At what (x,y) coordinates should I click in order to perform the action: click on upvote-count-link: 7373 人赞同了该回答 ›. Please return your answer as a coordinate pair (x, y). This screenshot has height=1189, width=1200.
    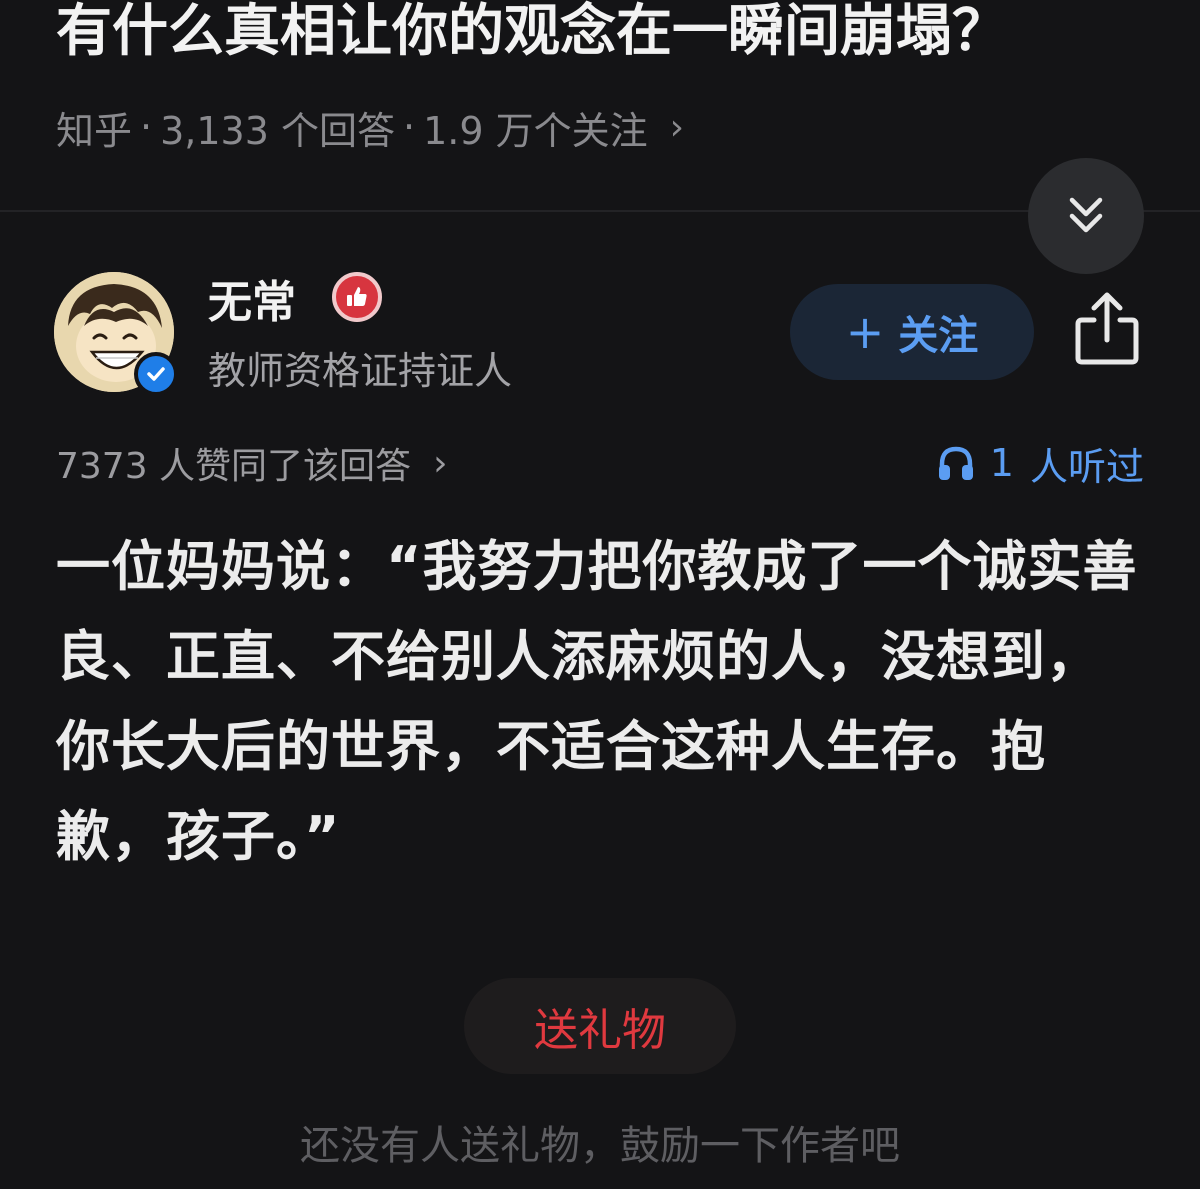
    Looking at the image, I should click on (251, 463).